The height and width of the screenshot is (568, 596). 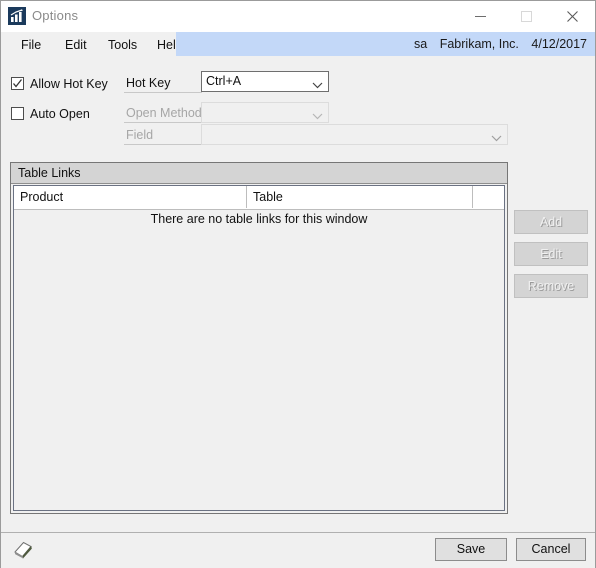 What do you see at coordinates (55, 15) in the screenshot?
I see `window-title: Options` at bounding box center [55, 15].